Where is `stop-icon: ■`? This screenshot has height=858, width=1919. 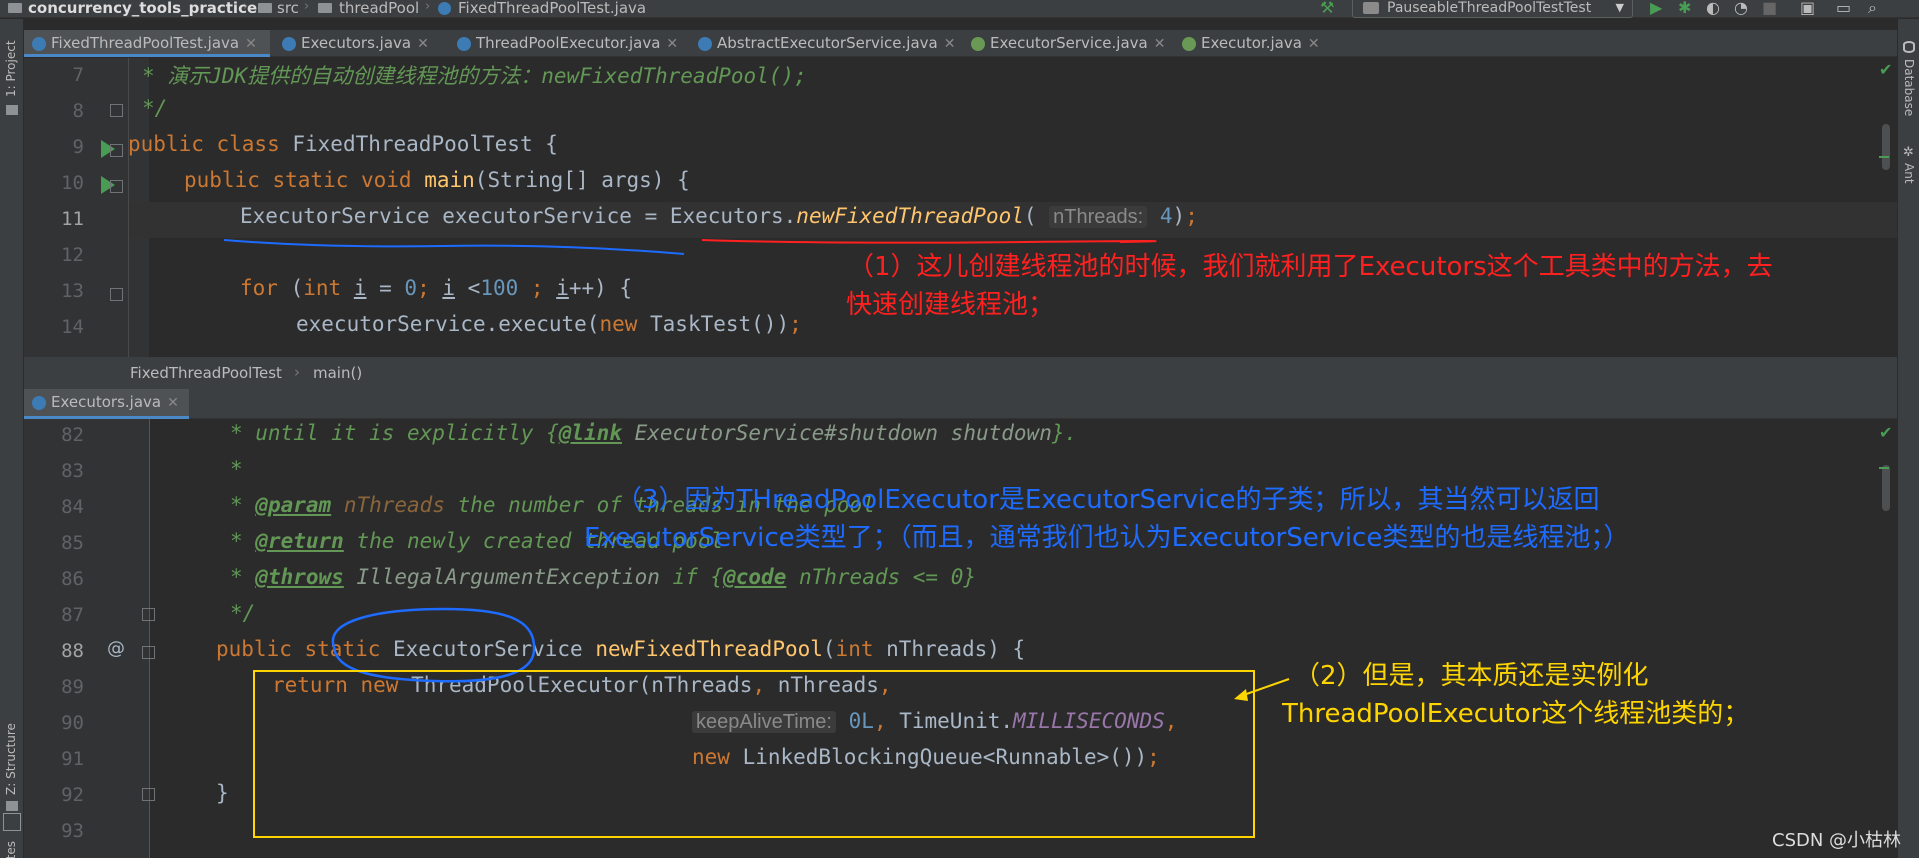 stop-icon: ■ is located at coordinates (1769, 8).